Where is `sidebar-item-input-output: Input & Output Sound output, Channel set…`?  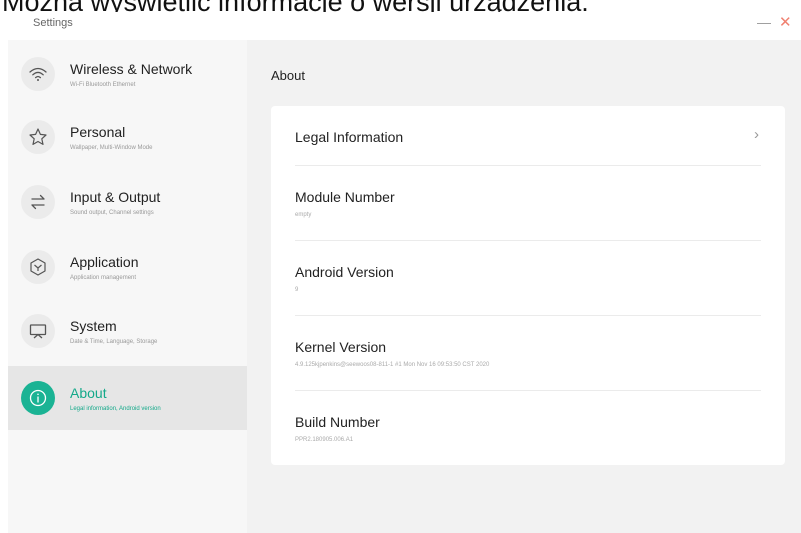
sidebar-item-input-output: Input & Output Sound output, Channel set… is located at coordinates (127, 202).